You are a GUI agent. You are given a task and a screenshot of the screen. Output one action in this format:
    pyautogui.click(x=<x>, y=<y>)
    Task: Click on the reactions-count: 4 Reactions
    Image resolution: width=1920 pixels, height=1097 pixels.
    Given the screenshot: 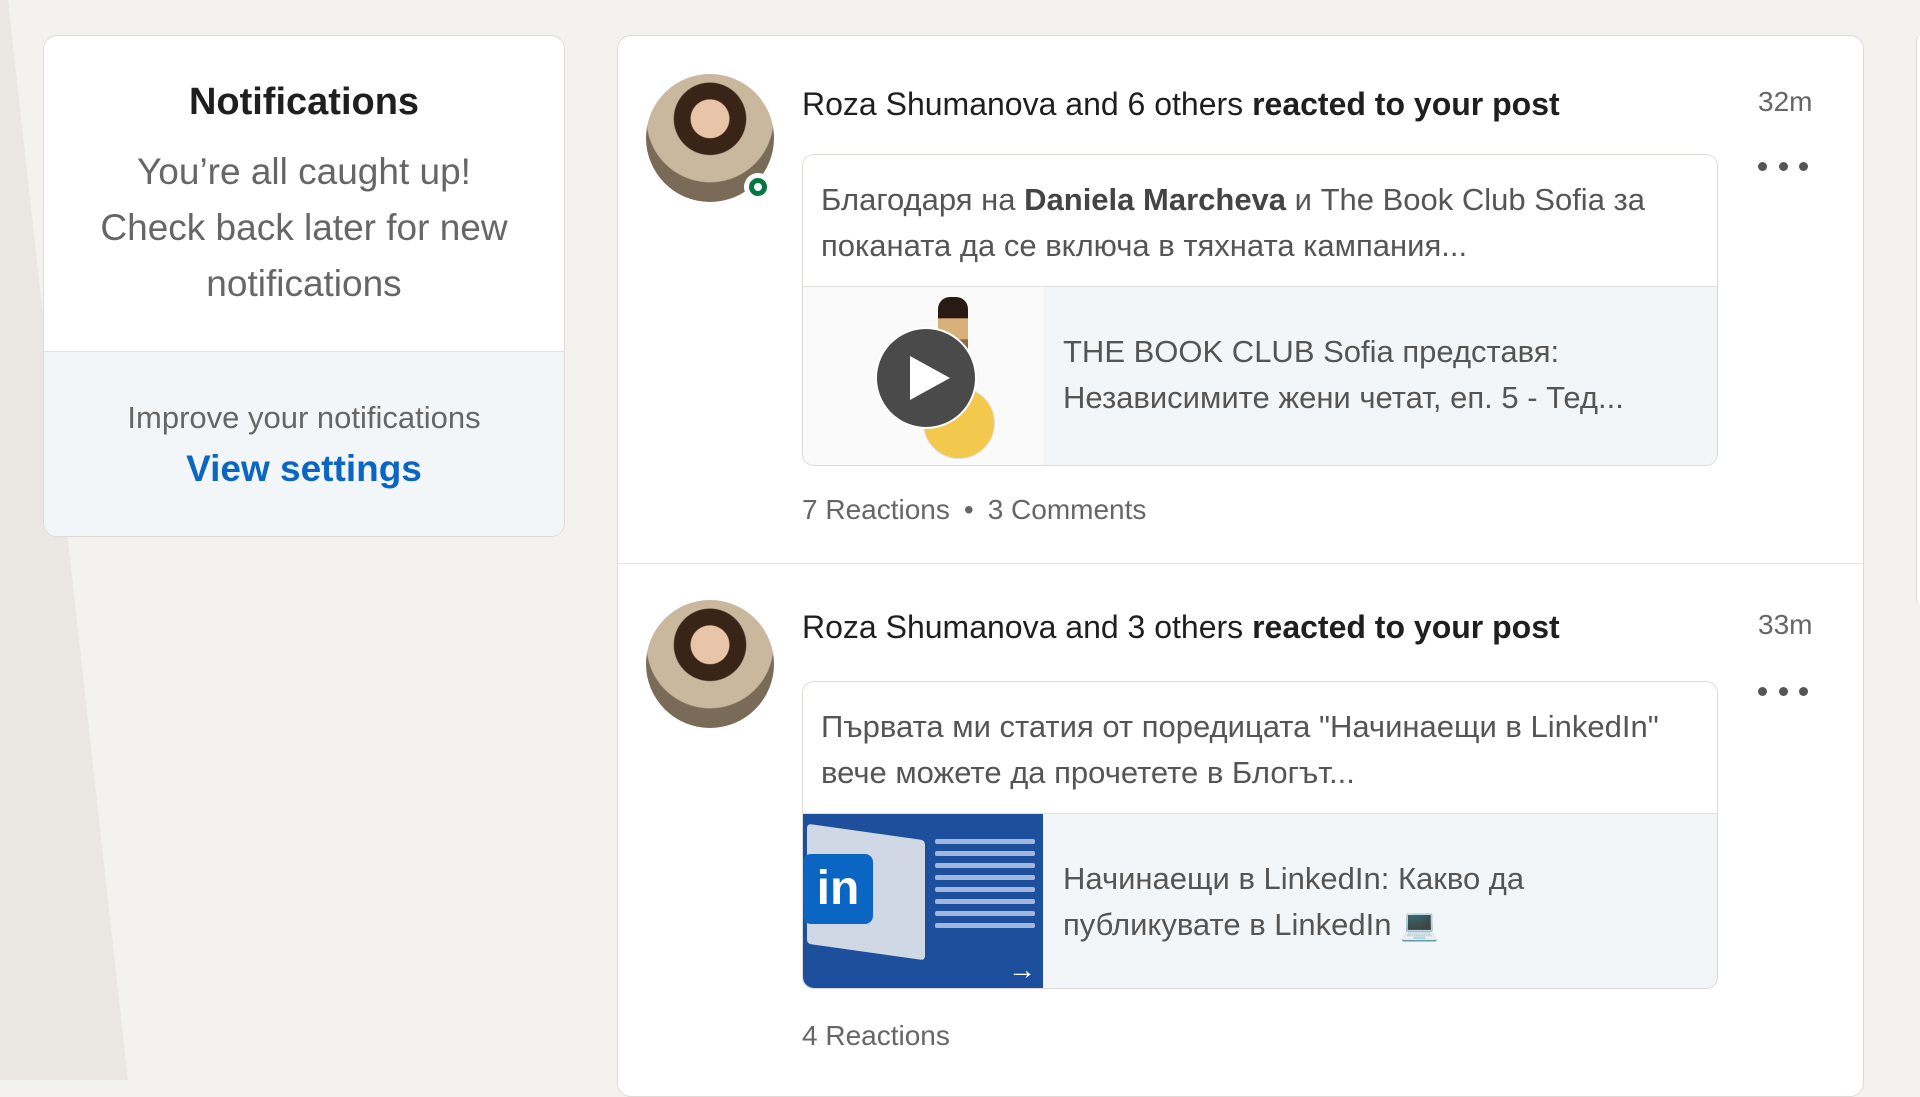 What is the action you would take?
    pyautogui.click(x=876, y=1035)
    